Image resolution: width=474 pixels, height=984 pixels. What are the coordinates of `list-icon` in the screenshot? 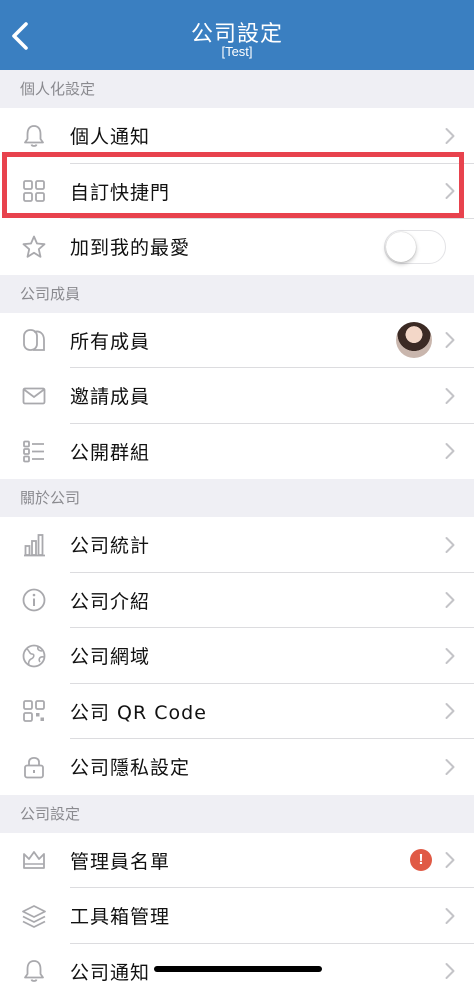 It's located at (35, 452).